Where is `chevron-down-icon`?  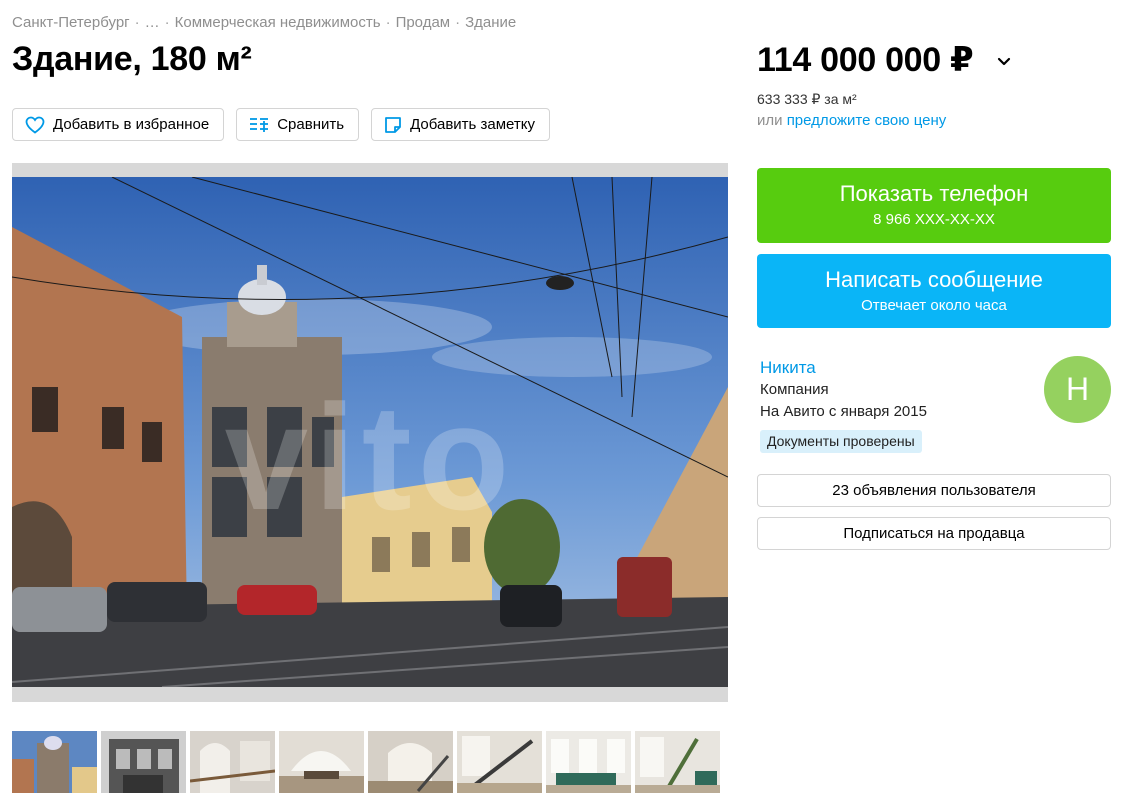 chevron-down-icon is located at coordinates (1004, 62).